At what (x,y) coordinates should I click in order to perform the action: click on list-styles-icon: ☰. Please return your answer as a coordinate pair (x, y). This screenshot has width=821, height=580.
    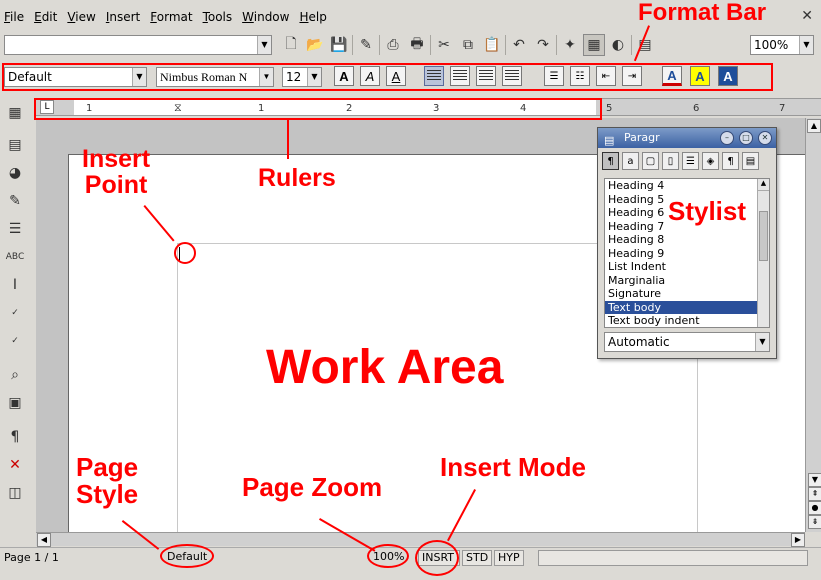
    Looking at the image, I should click on (690, 161).